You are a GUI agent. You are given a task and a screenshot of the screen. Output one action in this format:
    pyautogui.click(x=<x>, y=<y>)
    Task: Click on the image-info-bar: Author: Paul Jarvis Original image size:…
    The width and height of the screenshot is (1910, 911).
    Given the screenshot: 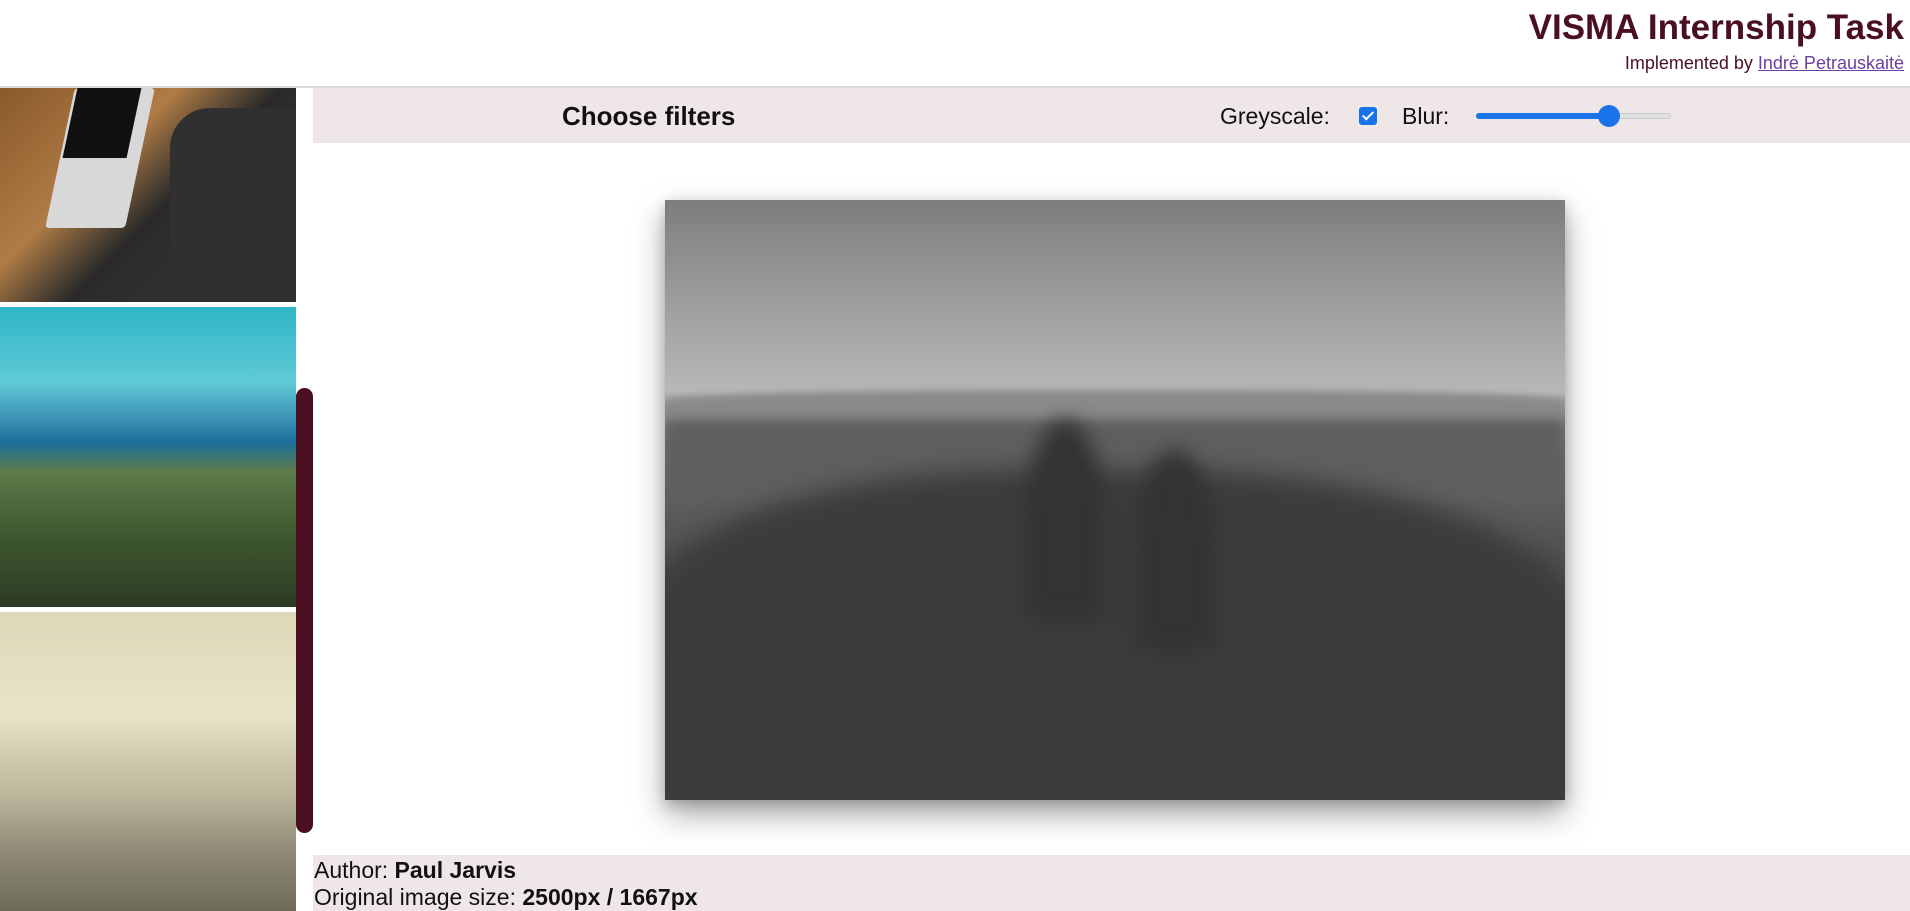 What is the action you would take?
    pyautogui.click(x=1111, y=883)
    